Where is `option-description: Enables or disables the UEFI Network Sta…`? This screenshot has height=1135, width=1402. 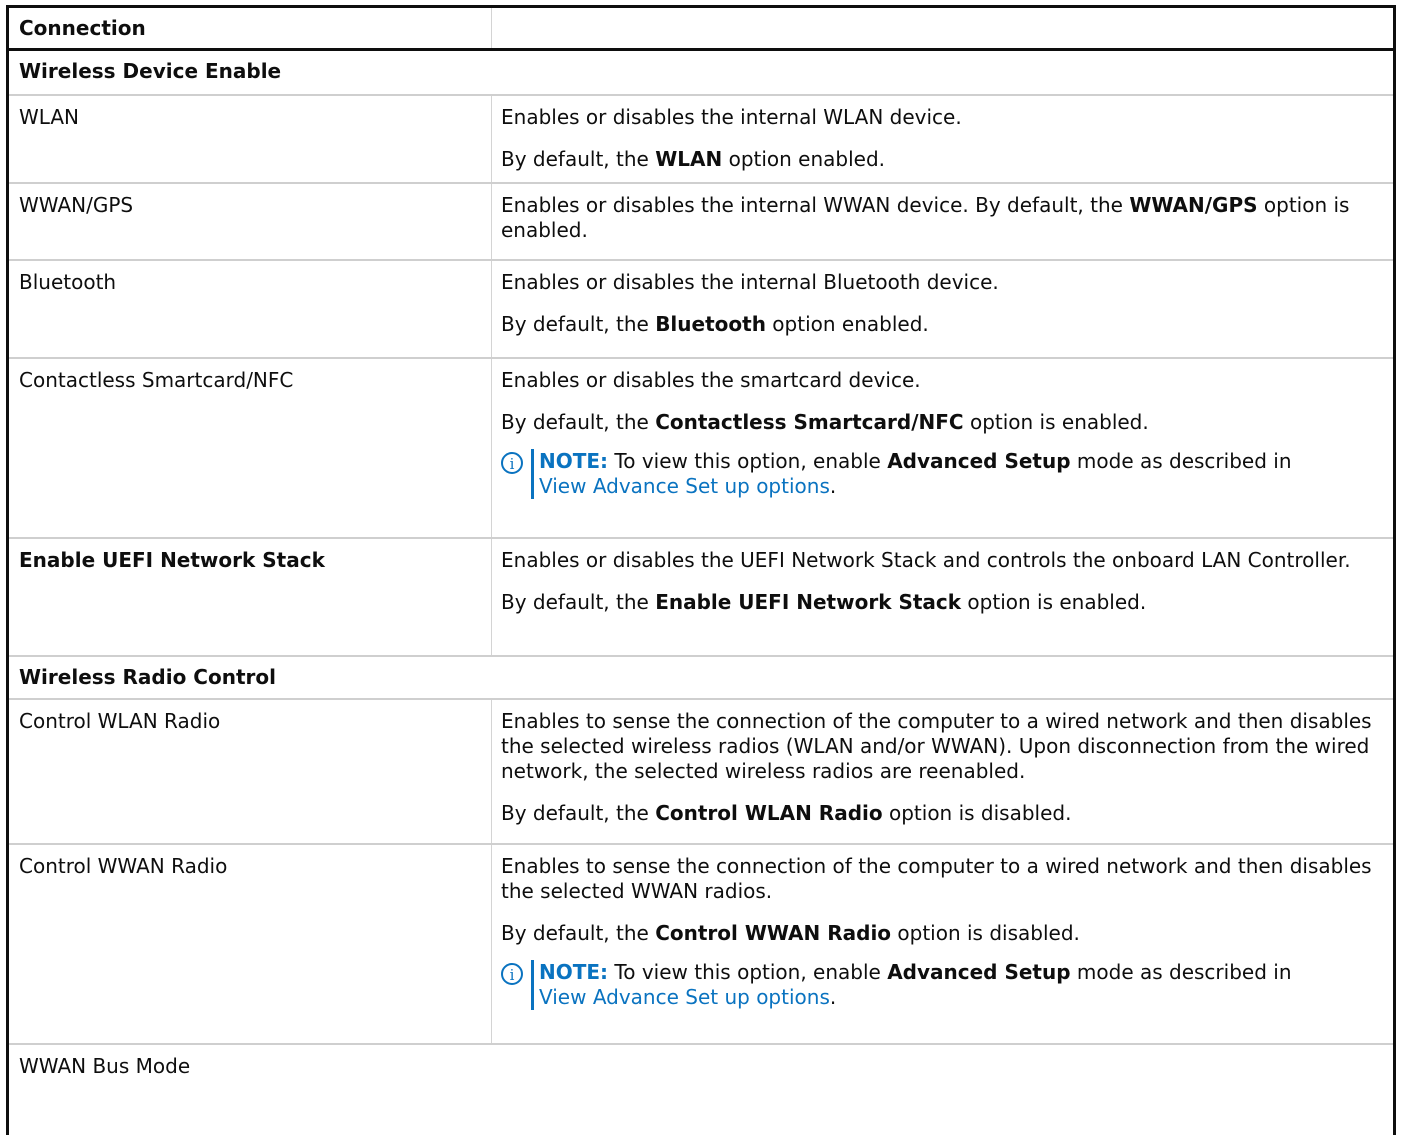 option-description: Enables or disables the UEFI Network Sta… is located at coordinates (942, 597).